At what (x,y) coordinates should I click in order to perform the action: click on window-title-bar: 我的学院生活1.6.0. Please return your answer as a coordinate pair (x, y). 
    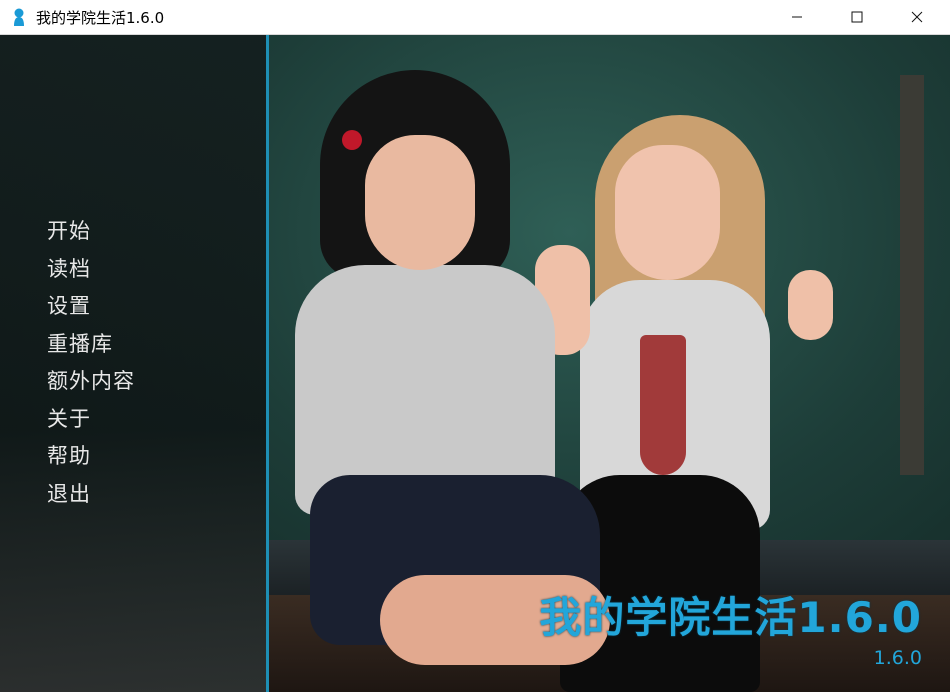
    Looking at the image, I should click on (475, 17).